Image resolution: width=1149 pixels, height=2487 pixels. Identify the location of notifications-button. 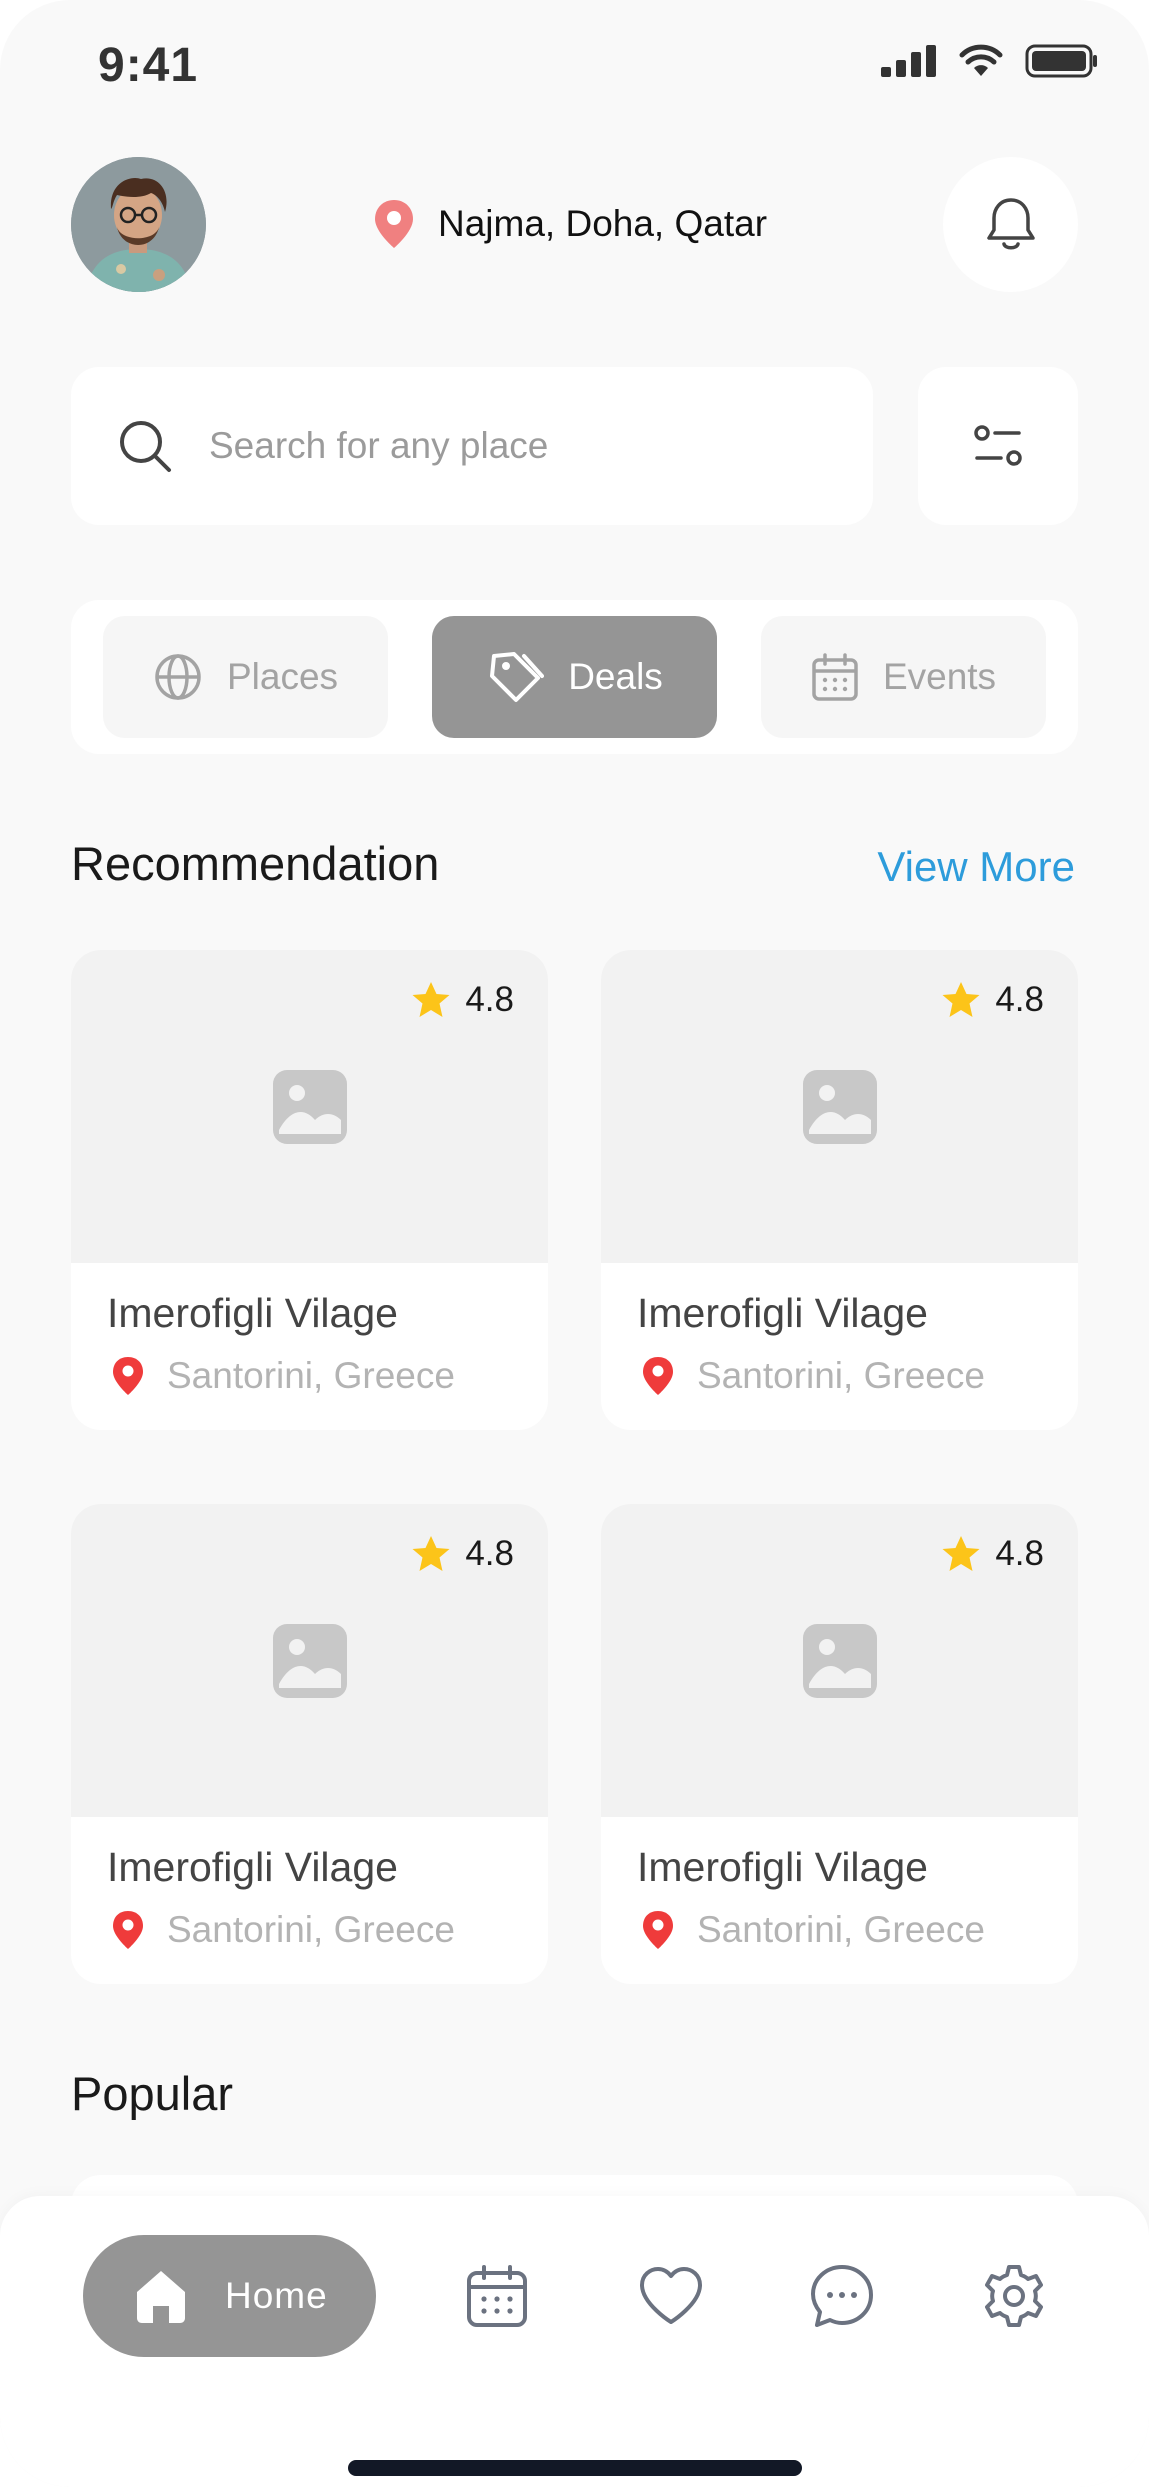
(1010, 224).